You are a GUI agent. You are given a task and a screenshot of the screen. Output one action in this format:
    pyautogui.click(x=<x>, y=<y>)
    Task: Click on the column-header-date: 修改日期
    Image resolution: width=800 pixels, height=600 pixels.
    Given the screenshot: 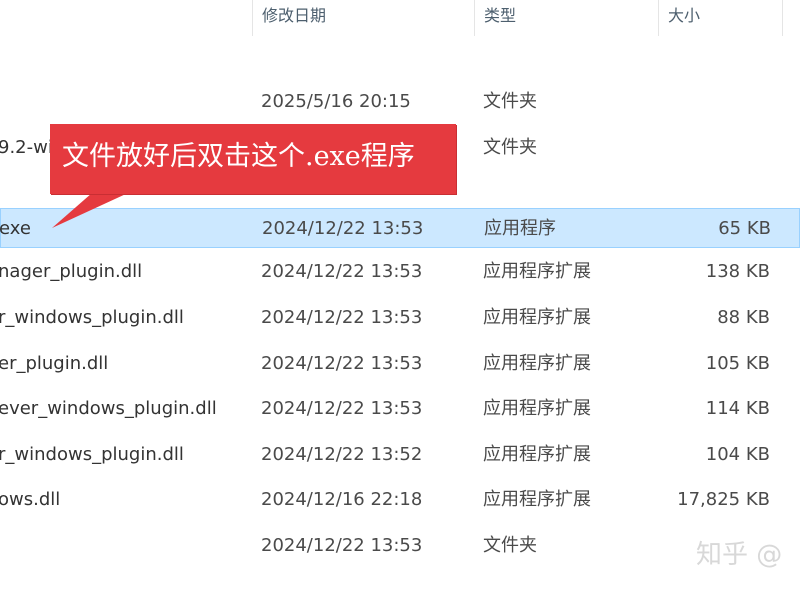 What is the action you would take?
    pyautogui.click(x=363, y=18)
    